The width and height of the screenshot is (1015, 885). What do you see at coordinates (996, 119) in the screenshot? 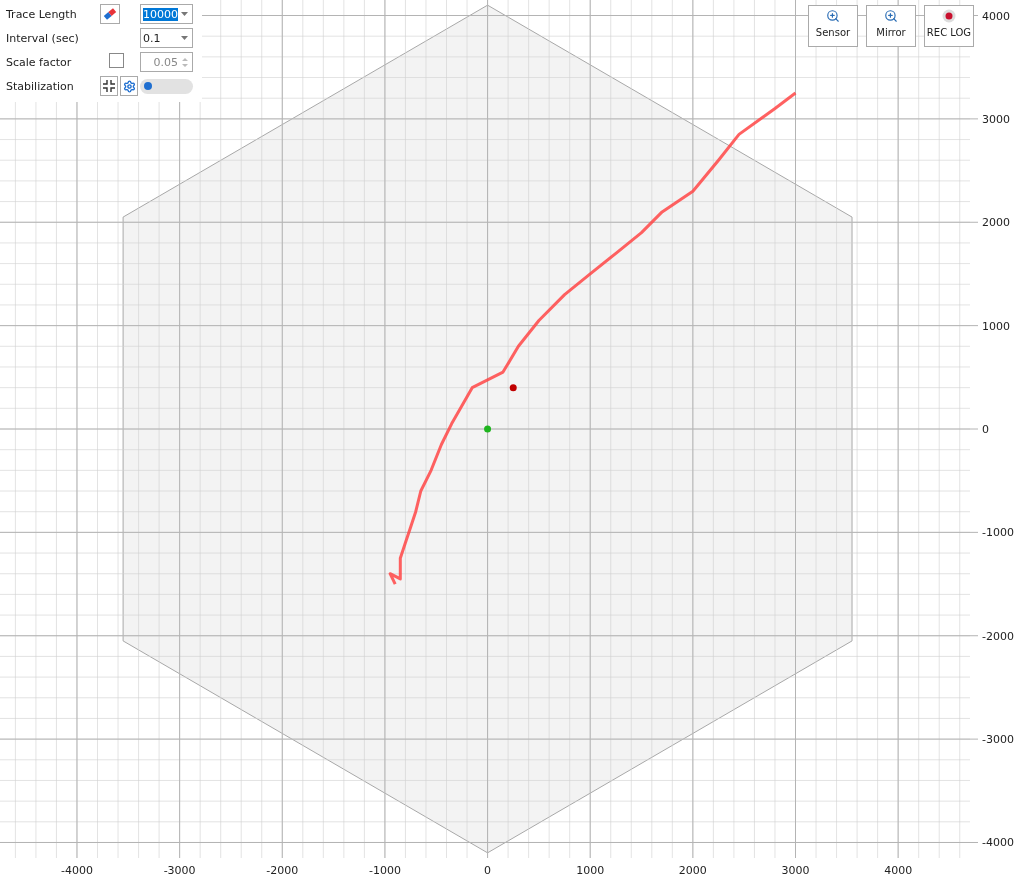
I see `y-axis-label: 3000` at bounding box center [996, 119].